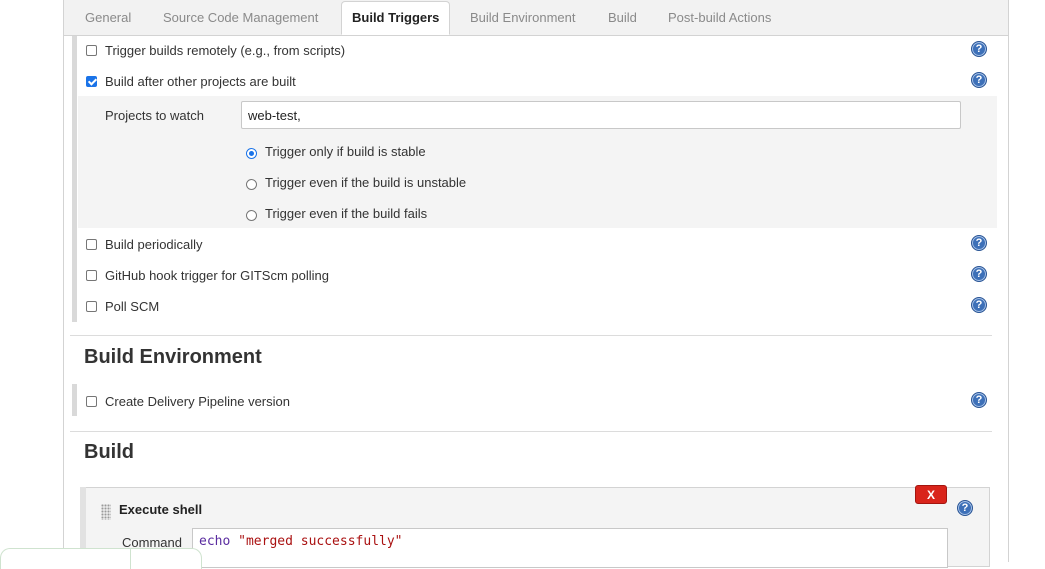 The width and height of the screenshot is (1045, 569). I want to click on tab-source-code-management: Source Code Management, so click(240, 17).